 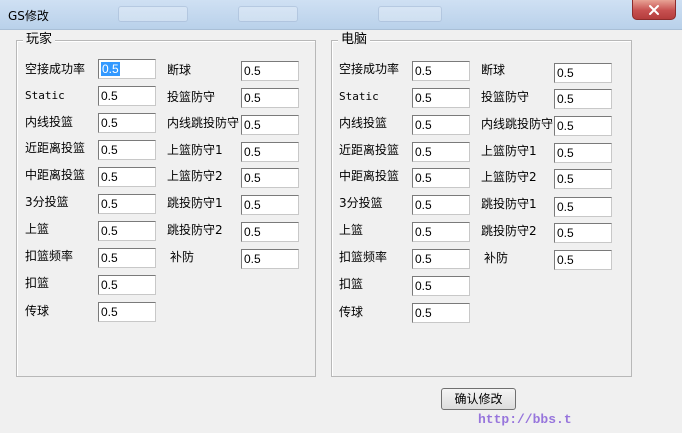 What do you see at coordinates (270, 259) in the screenshot?
I see `player-help-defense-input: 0.5` at bounding box center [270, 259].